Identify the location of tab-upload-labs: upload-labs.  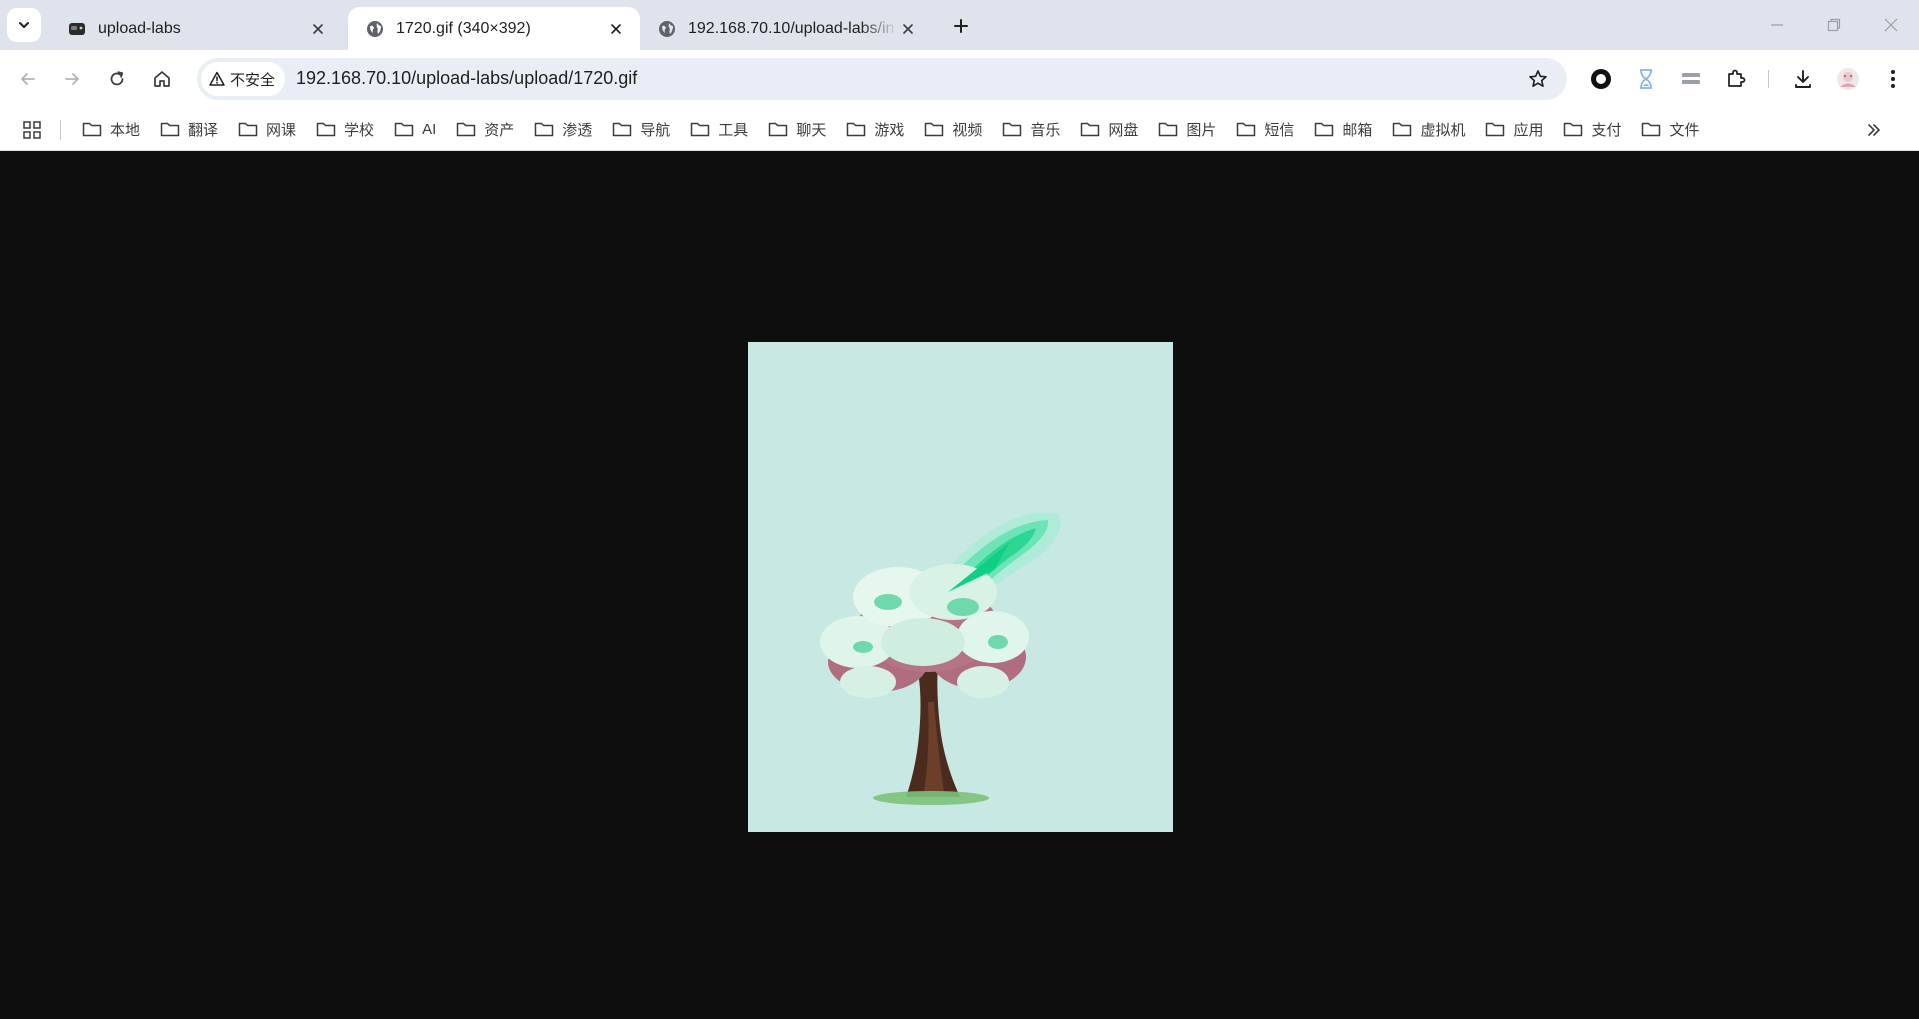
(196, 28).